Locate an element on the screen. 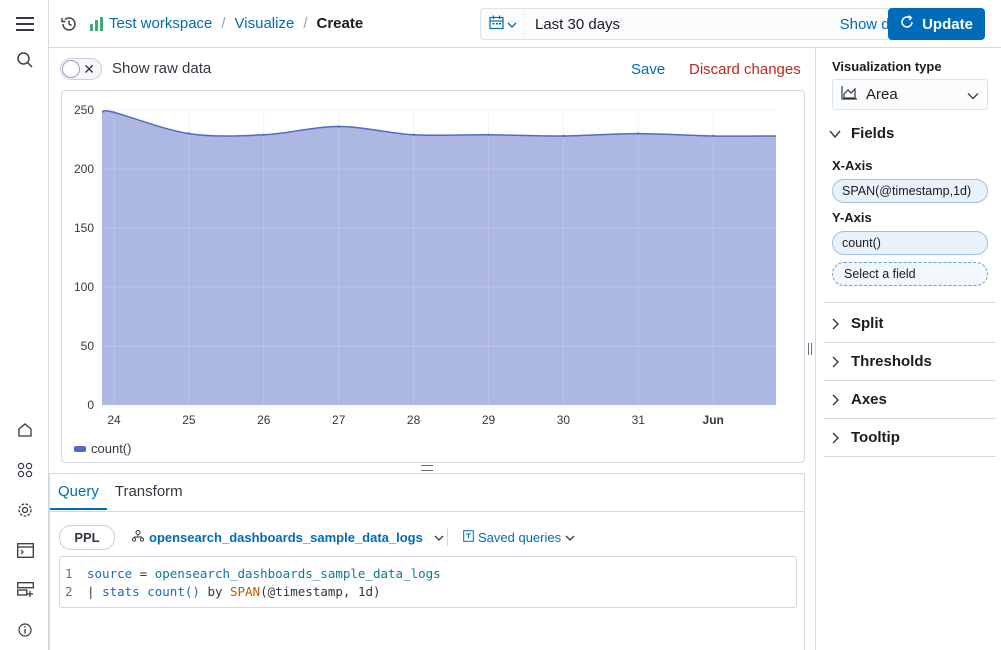  viz-type-value: Area is located at coordinates (882, 94).